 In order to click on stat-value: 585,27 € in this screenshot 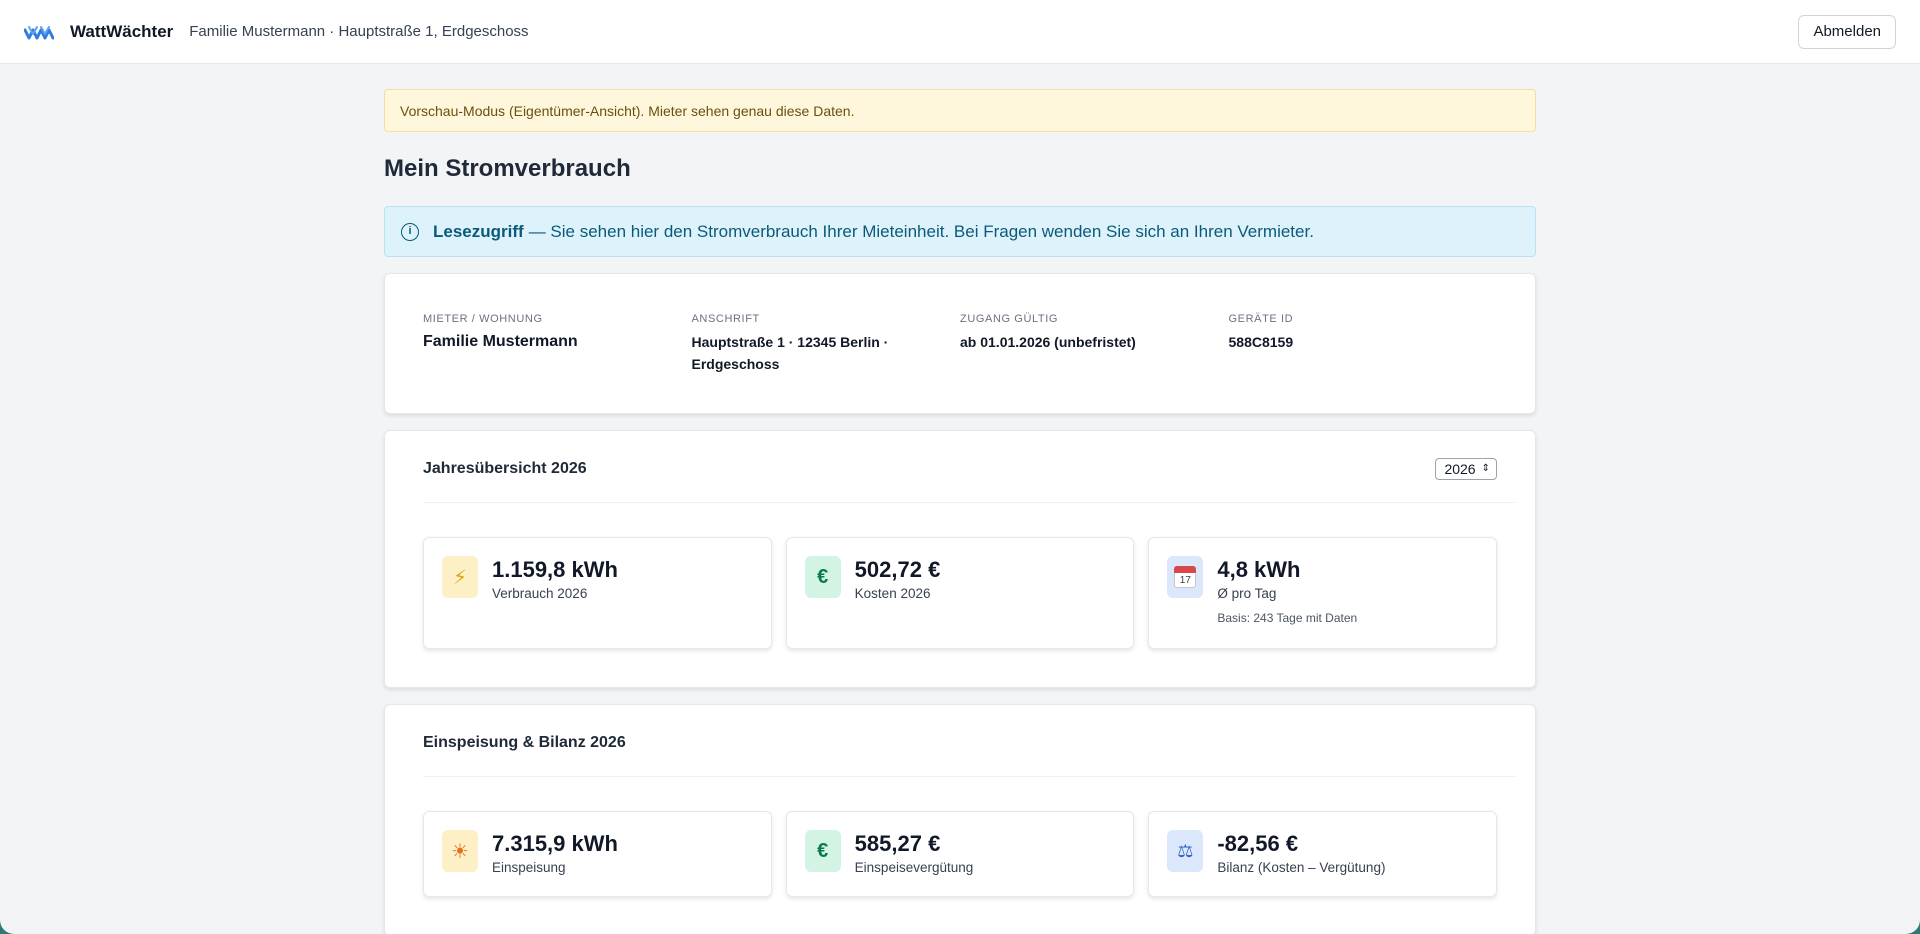, I will do `click(897, 843)`.